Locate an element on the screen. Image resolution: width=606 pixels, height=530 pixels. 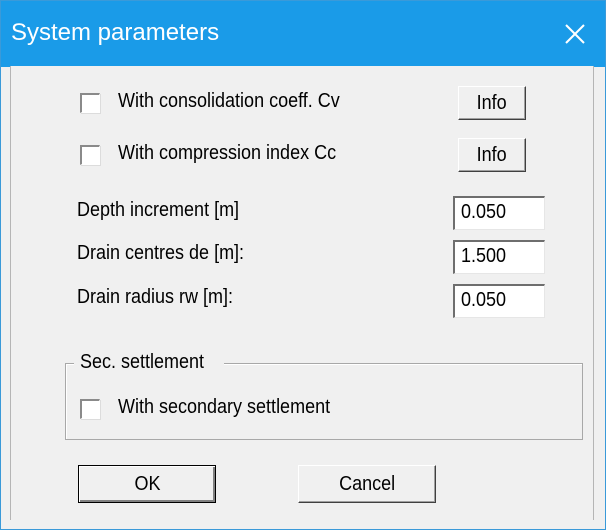
compression-info-label: Info is located at coordinates (492, 154).